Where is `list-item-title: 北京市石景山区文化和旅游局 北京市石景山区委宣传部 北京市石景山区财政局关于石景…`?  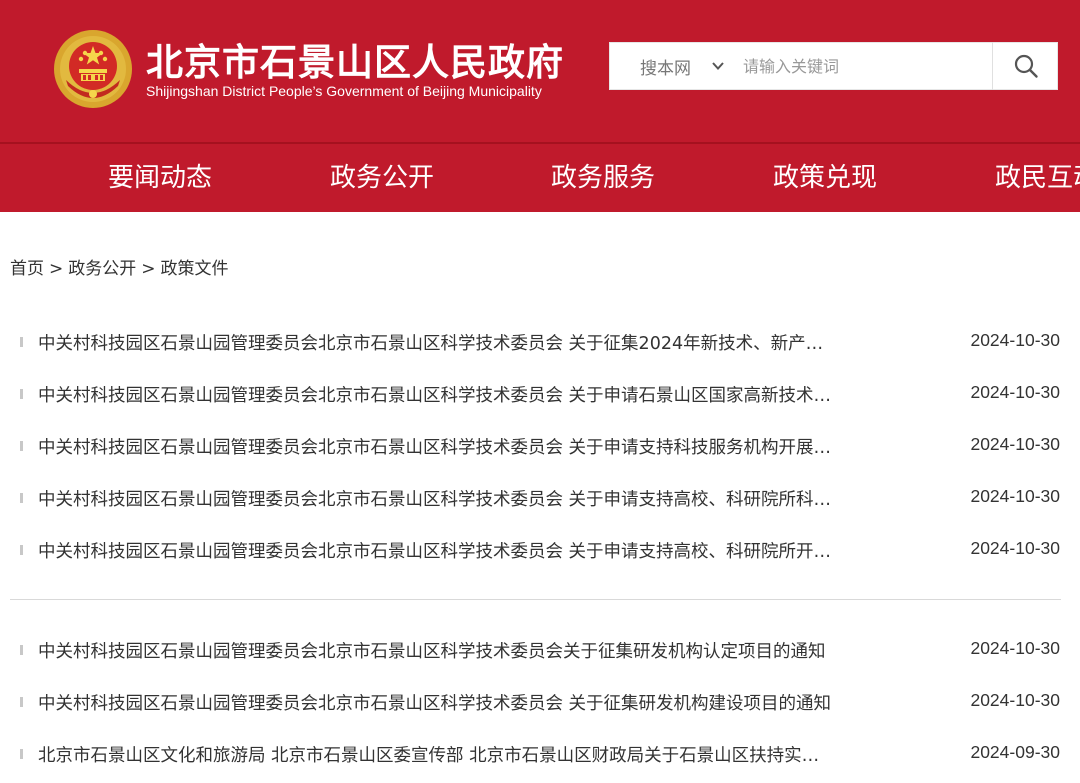
list-item-title: 北京市石景山区文化和旅游局 北京市石景山区委宣传部 北京市石景山区财政局关于石景… is located at coordinates (428, 754).